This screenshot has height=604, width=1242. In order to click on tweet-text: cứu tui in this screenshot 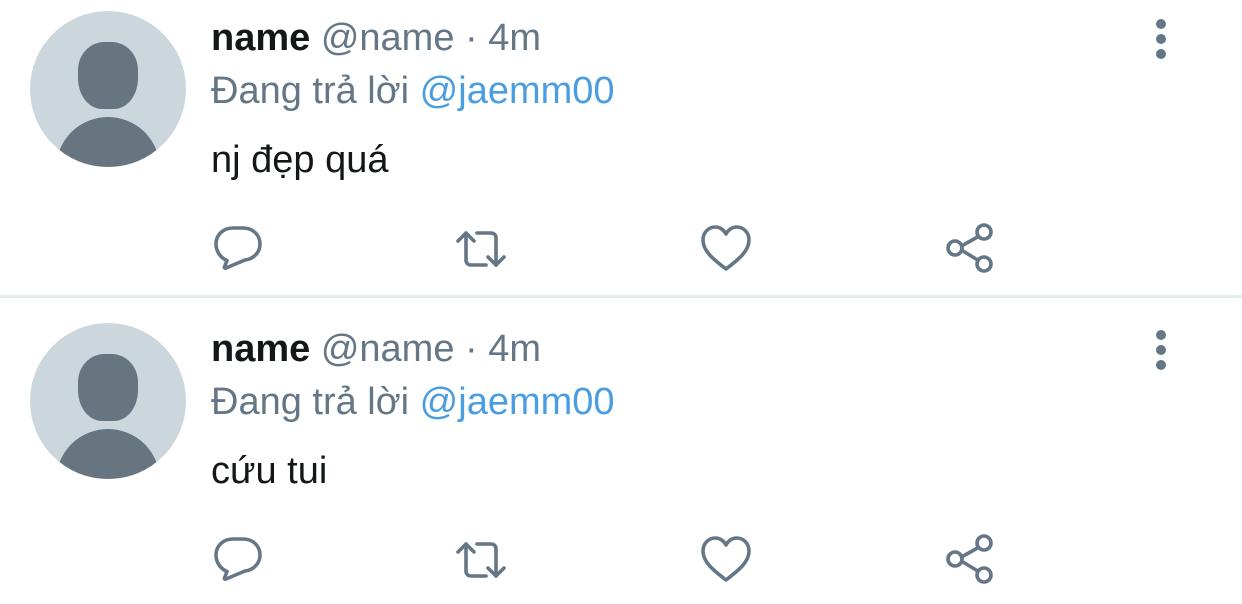, I will do `click(269, 471)`.